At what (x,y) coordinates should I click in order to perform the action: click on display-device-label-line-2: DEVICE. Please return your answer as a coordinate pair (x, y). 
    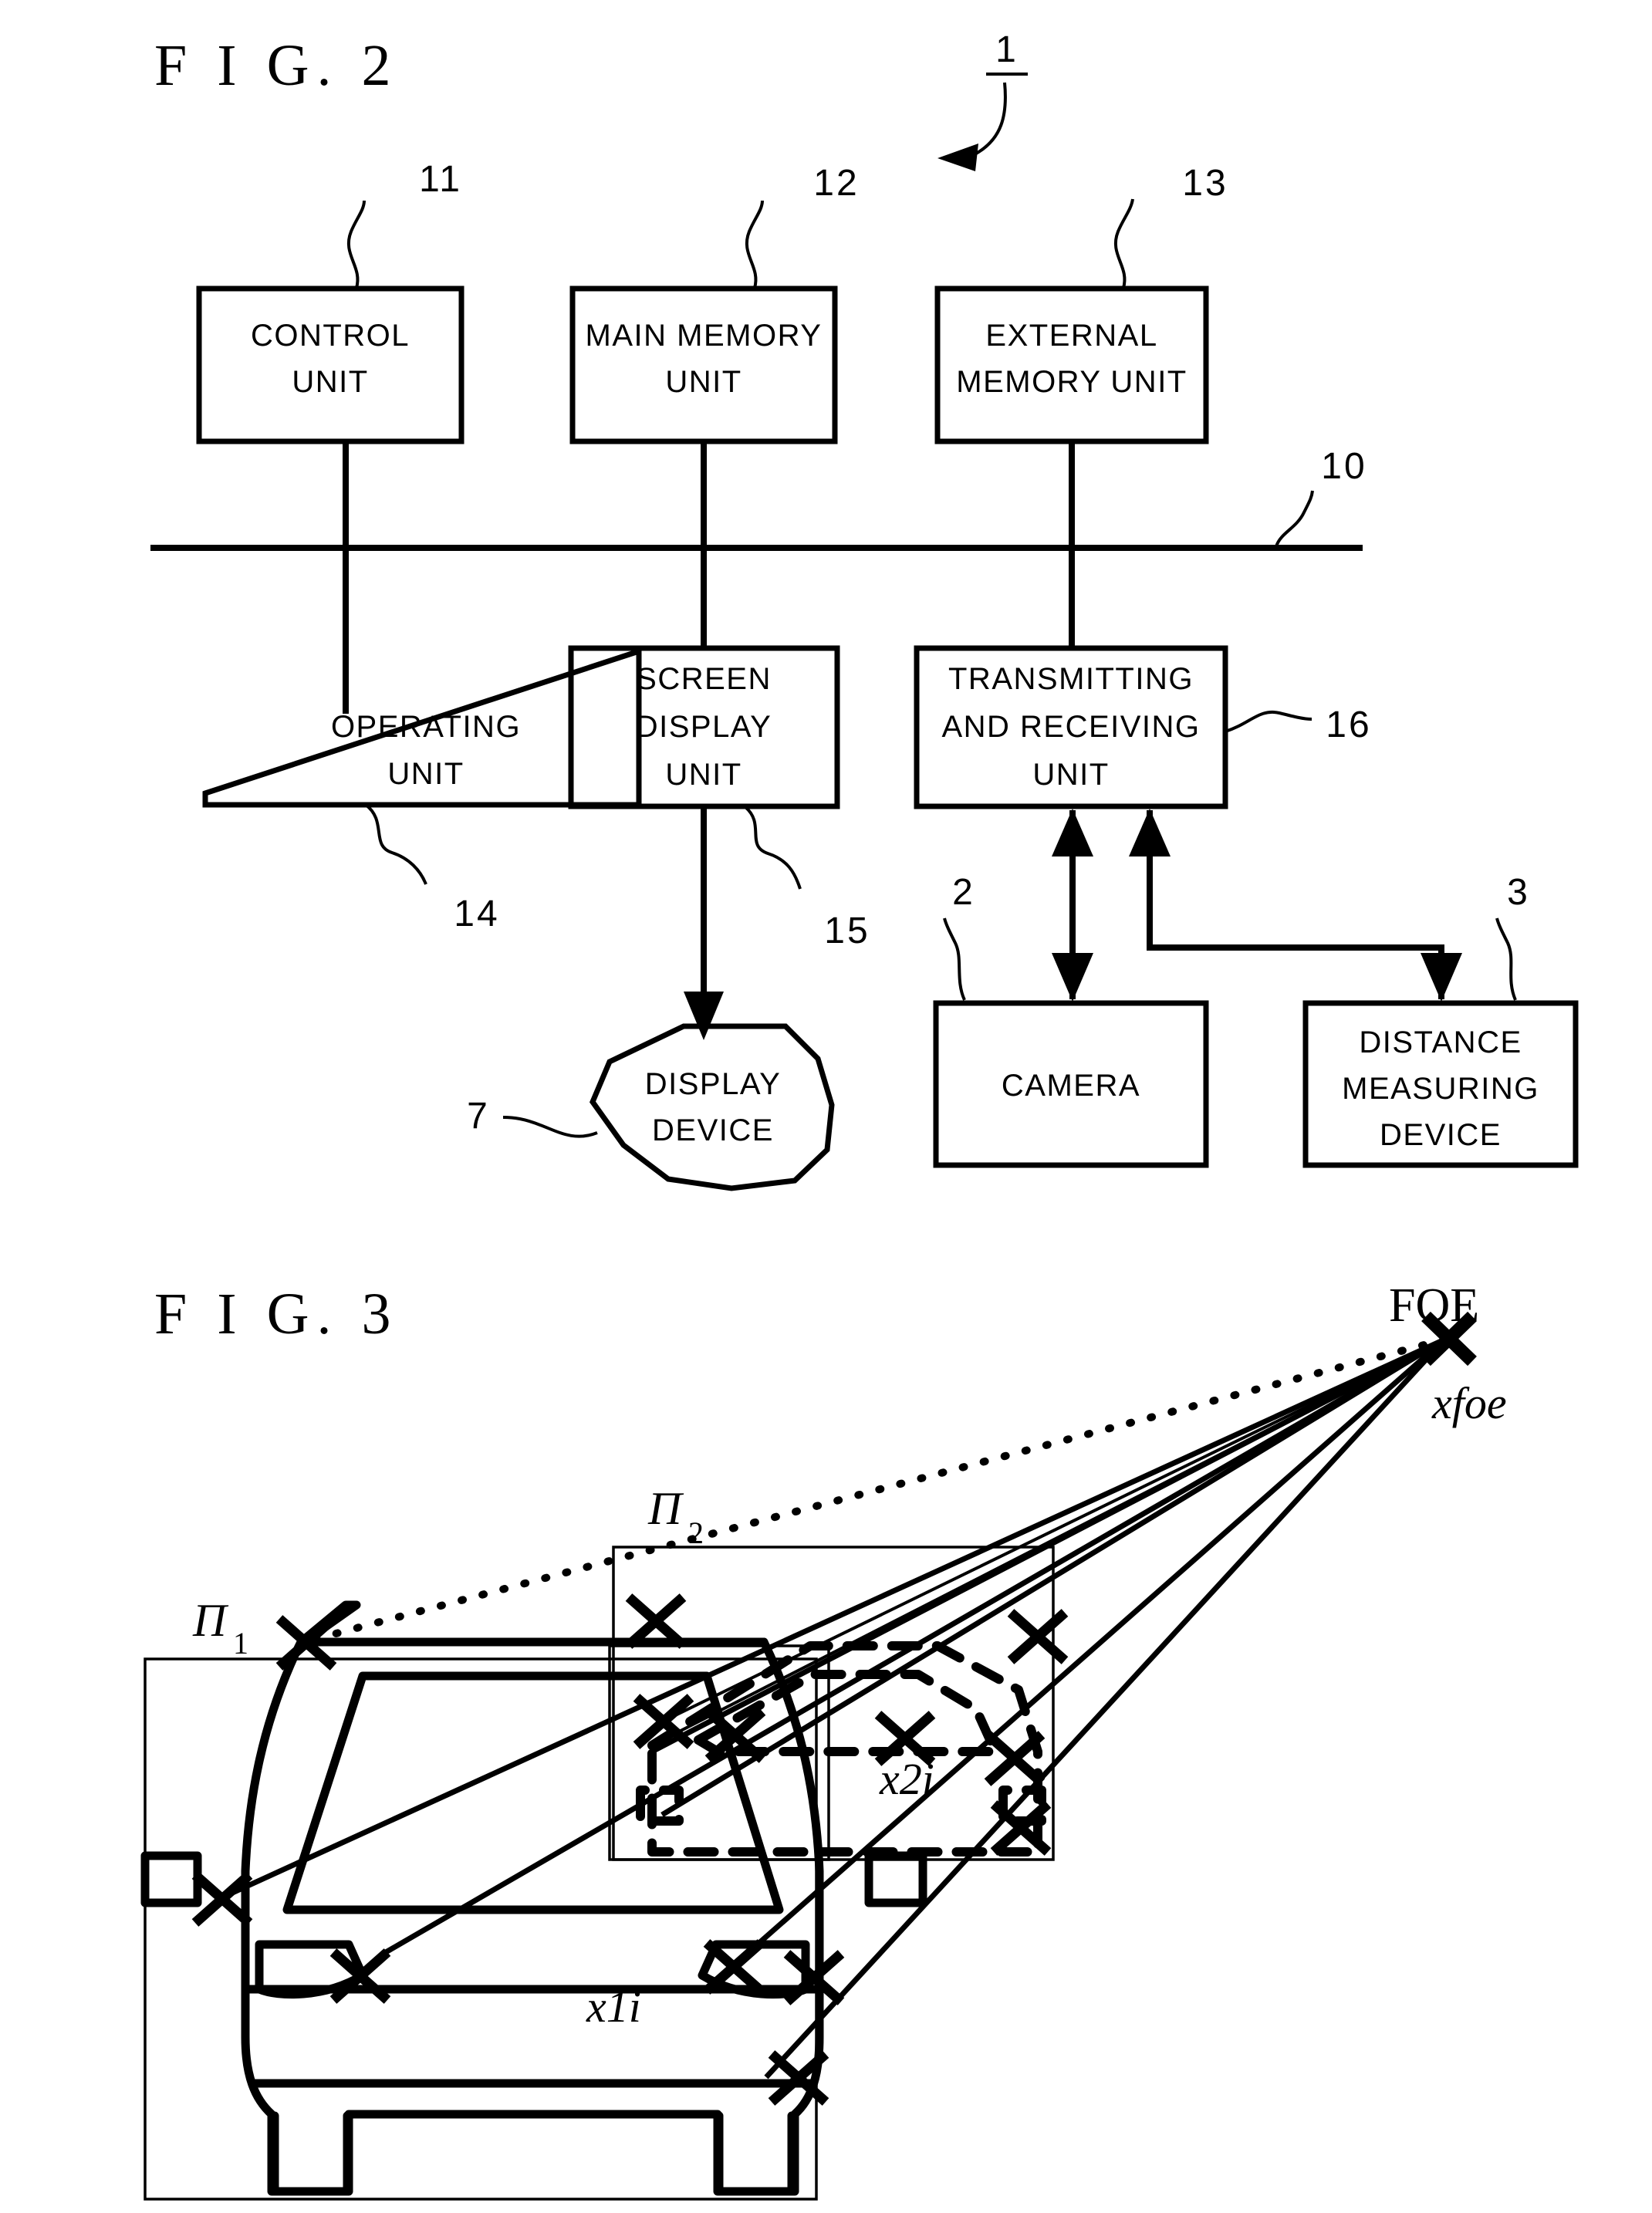
    Looking at the image, I should click on (713, 1130).